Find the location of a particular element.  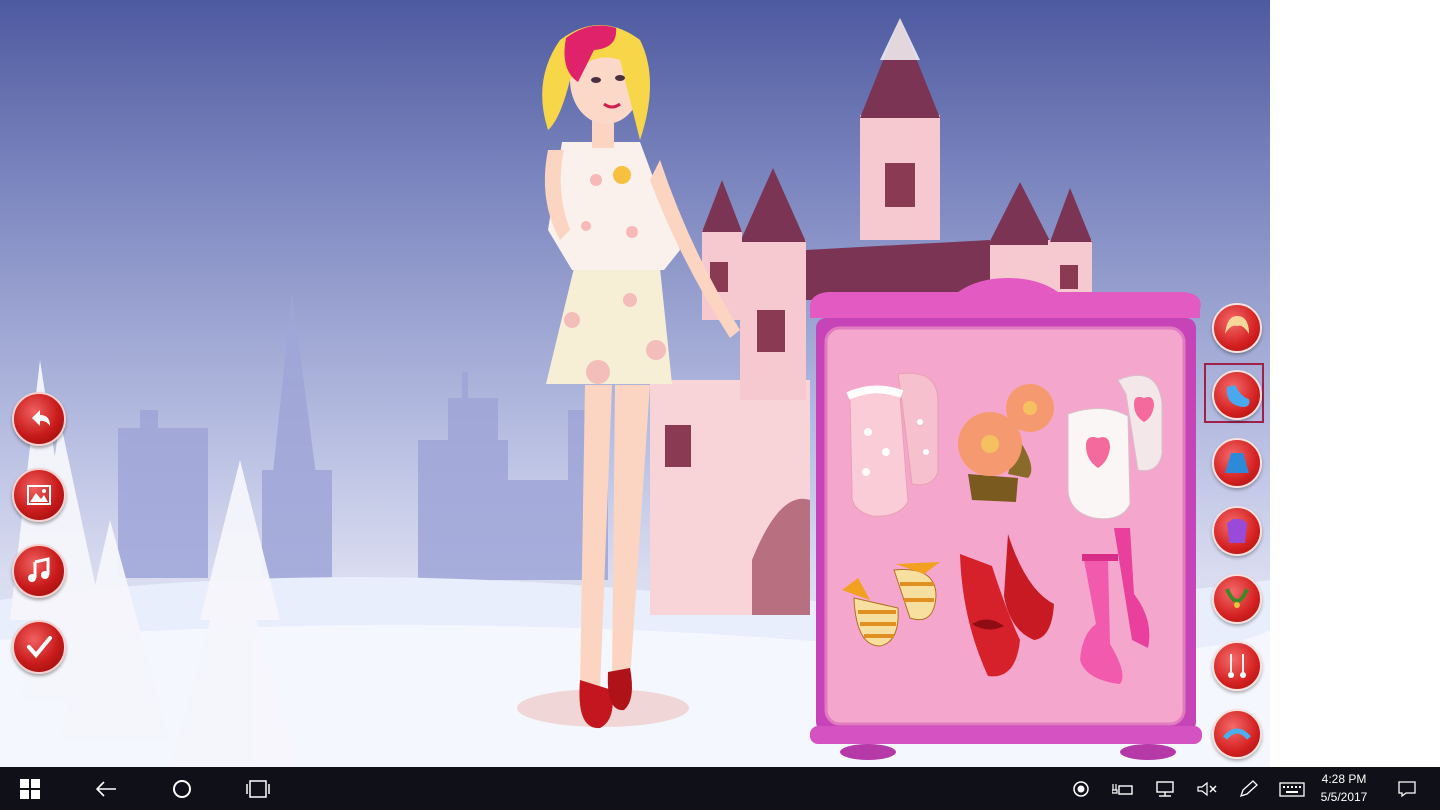

notification-icon is located at coordinates (1407, 788).